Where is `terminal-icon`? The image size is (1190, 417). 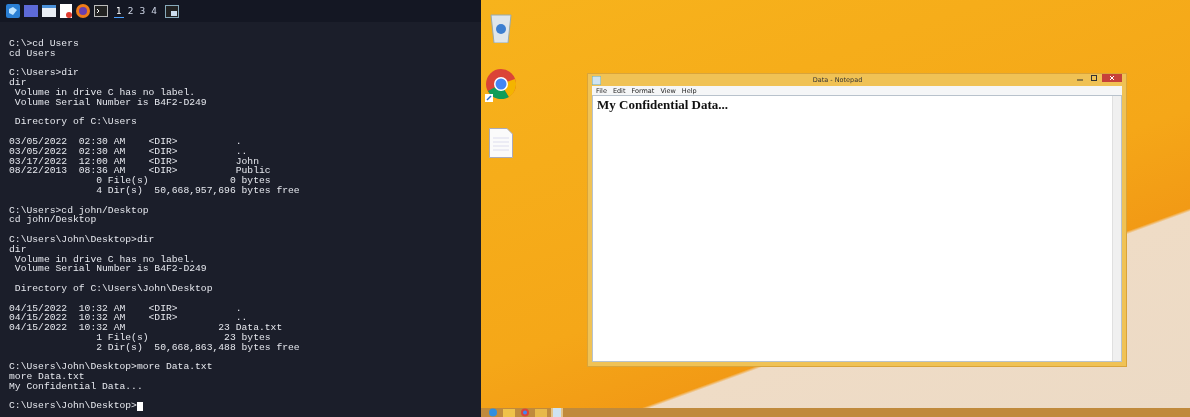 terminal-icon is located at coordinates (101, 11).